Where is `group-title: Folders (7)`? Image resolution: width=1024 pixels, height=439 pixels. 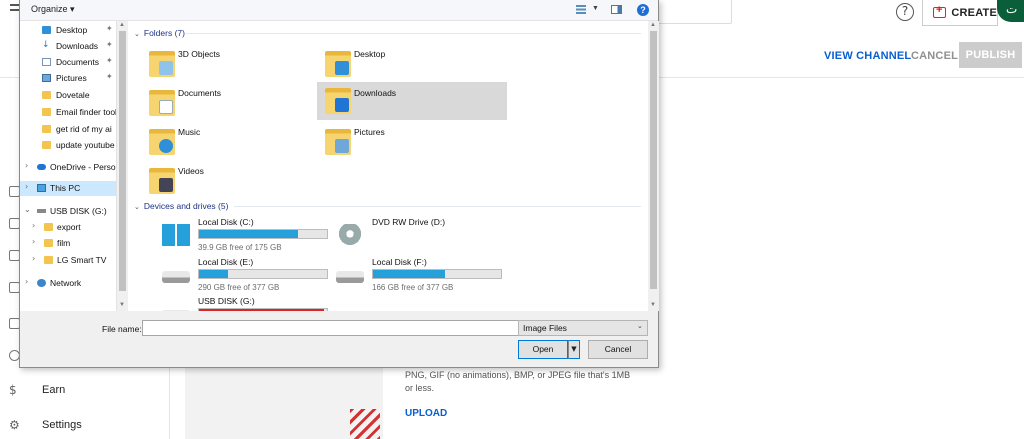
group-title: Folders (7) is located at coordinates (164, 33).